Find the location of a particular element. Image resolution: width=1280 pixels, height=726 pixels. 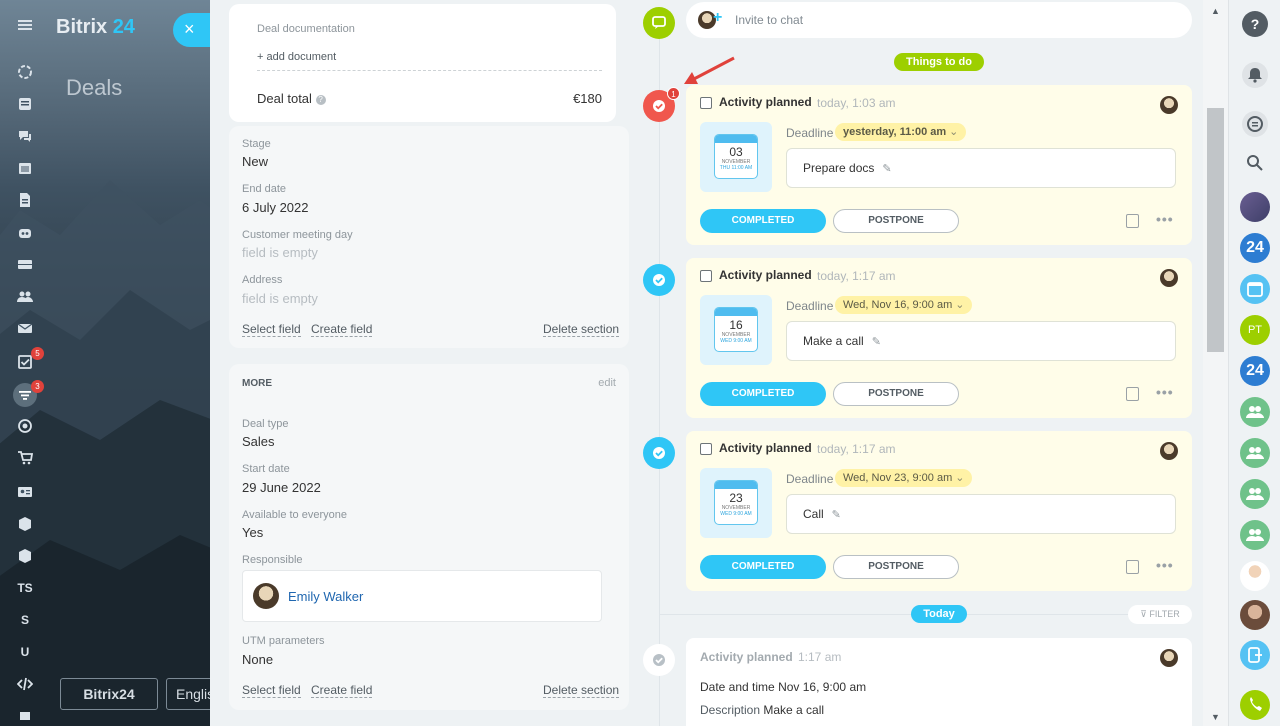

calendar-chat-avatar is located at coordinates (1255, 289).